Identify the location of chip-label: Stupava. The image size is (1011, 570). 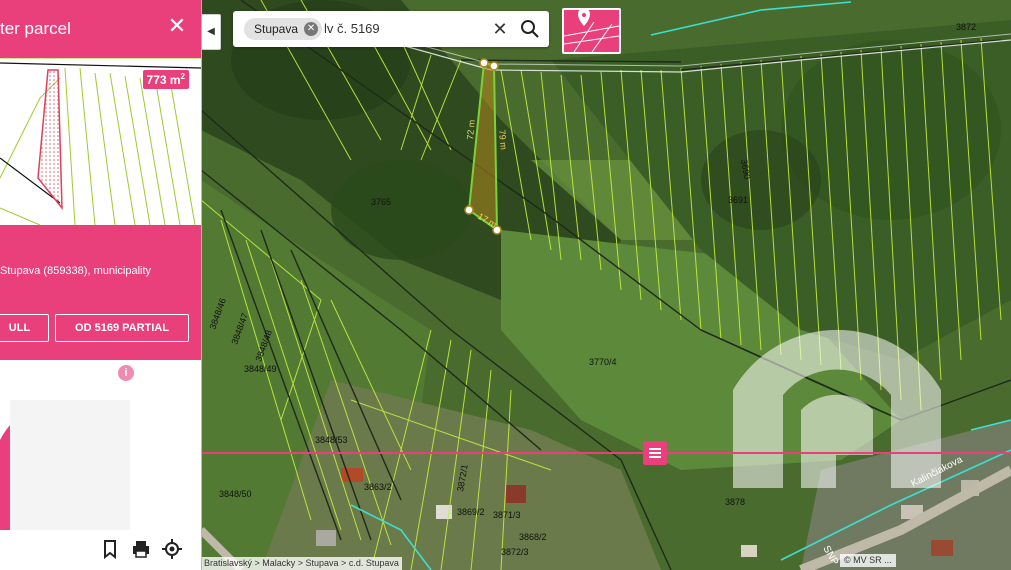
(276, 29).